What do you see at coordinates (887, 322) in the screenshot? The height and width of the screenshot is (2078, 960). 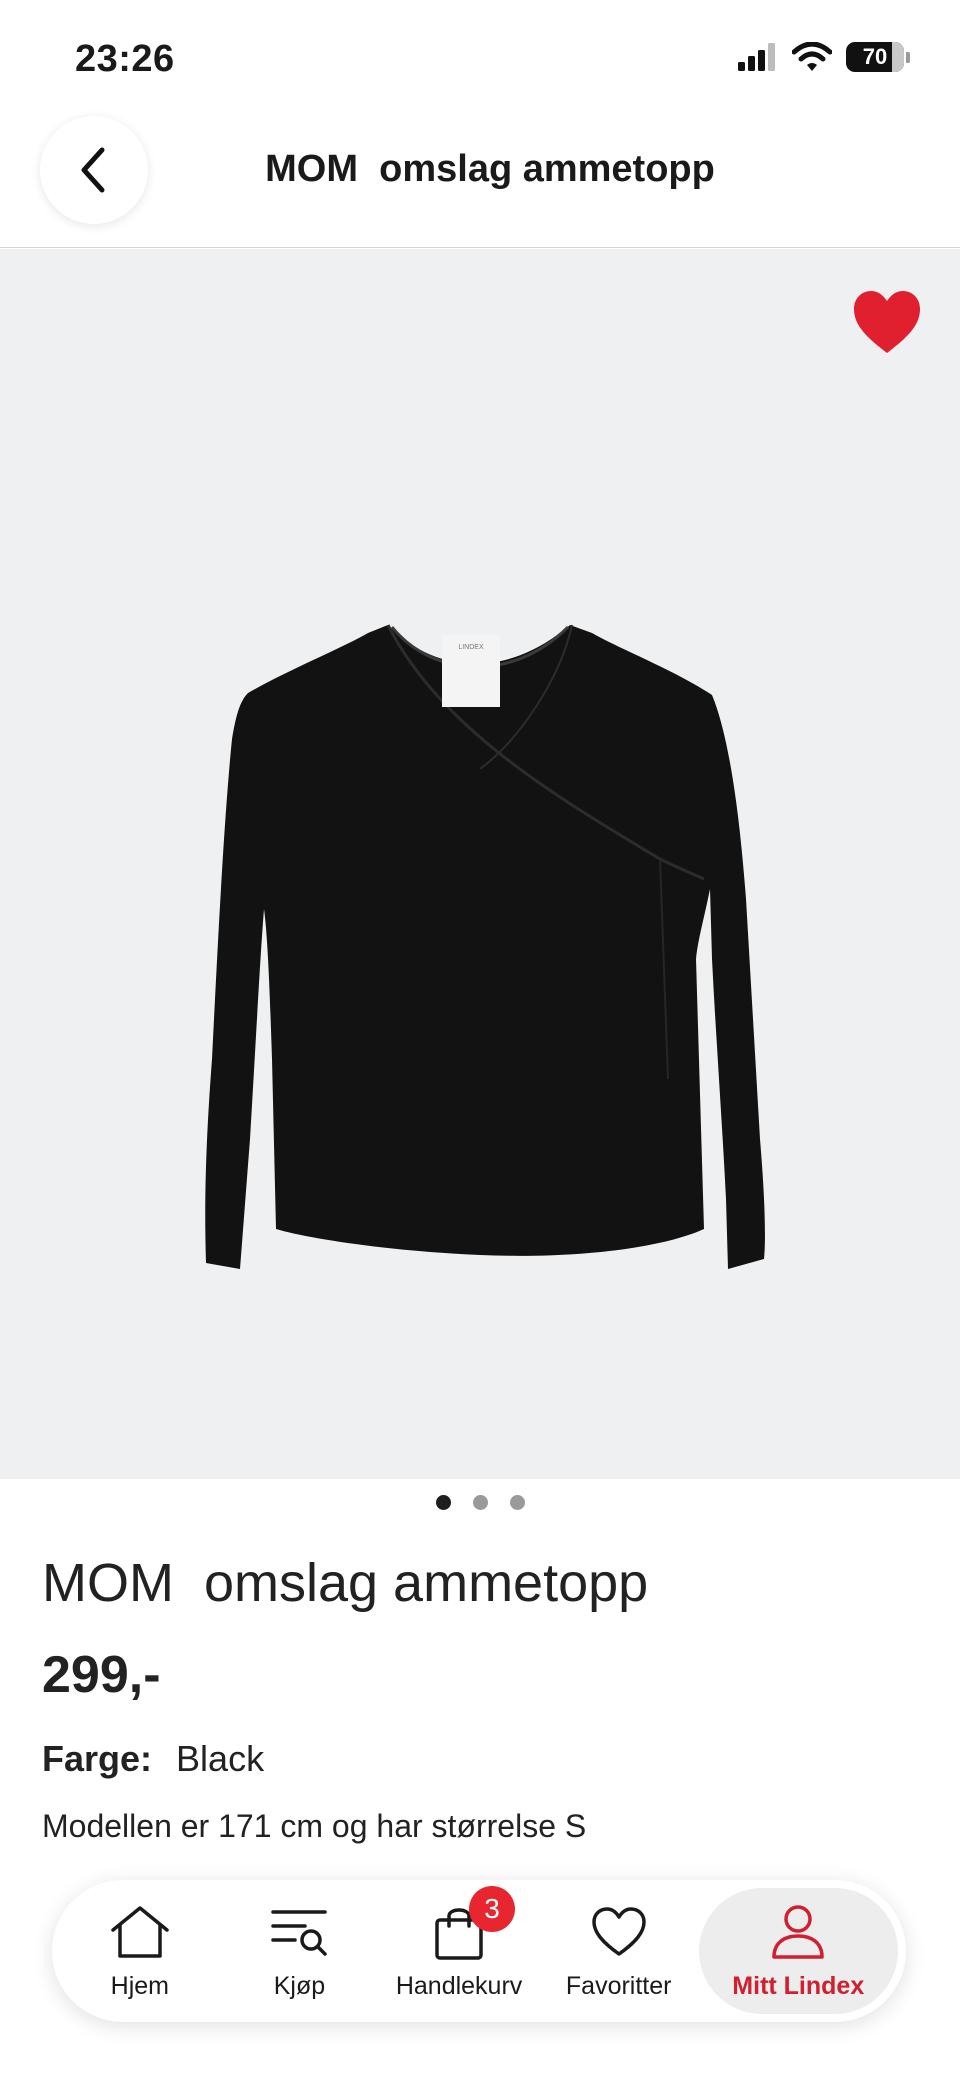 I see `favorite-heart-icon` at bounding box center [887, 322].